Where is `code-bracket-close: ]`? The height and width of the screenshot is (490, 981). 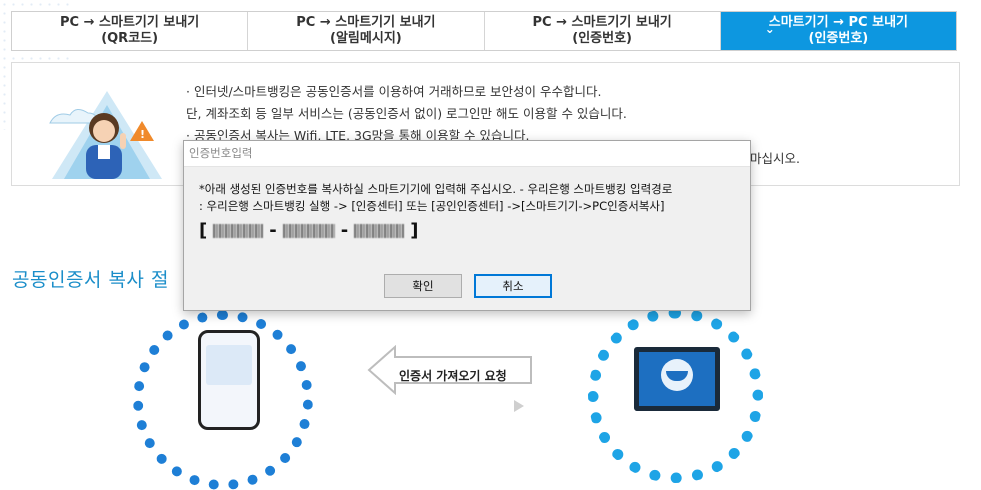 code-bracket-close: ] is located at coordinates (414, 230).